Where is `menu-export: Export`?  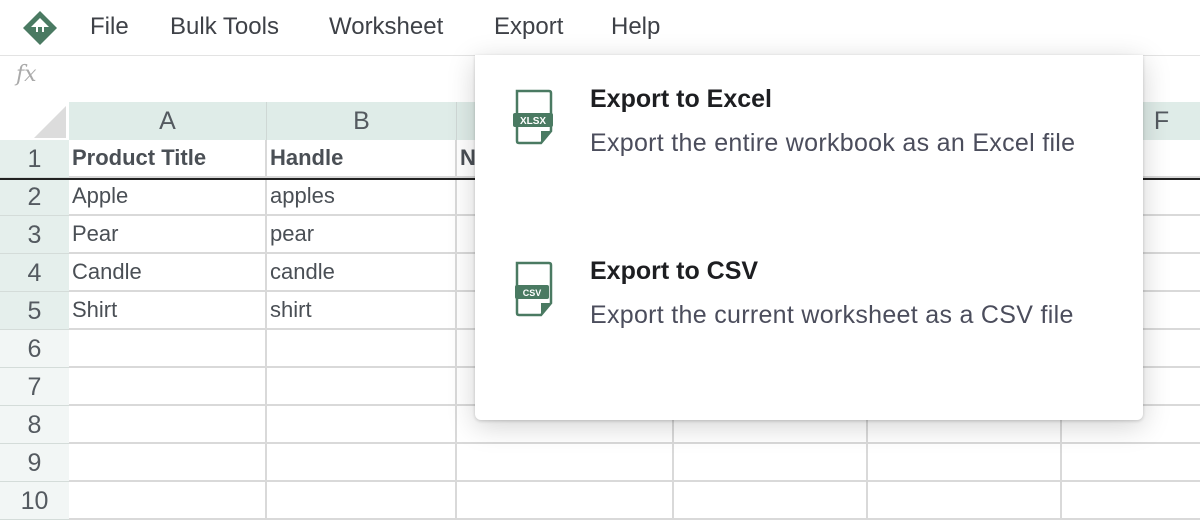 menu-export: Export is located at coordinates (528, 27).